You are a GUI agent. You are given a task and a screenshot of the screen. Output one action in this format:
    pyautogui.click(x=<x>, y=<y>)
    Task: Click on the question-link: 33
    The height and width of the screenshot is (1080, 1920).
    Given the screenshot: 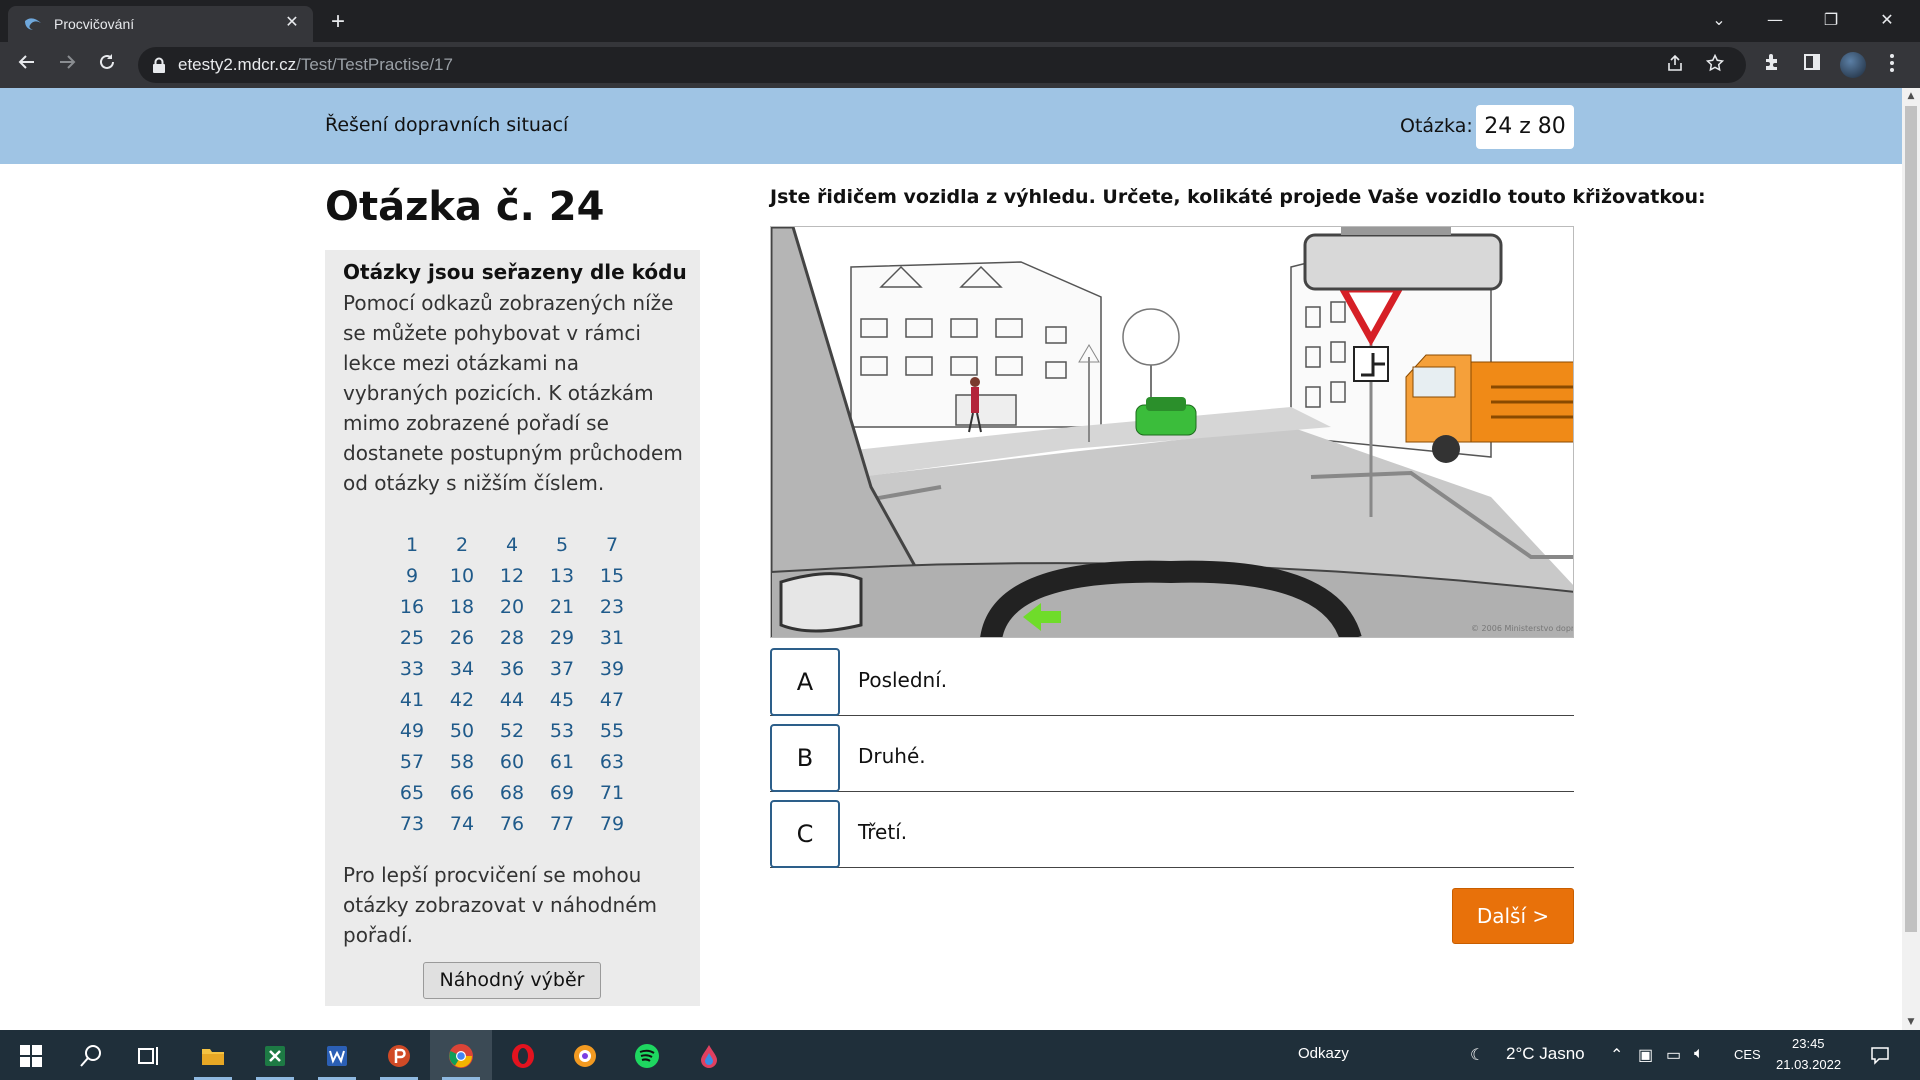 What is the action you would take?
    pyautogui.click(x=412, y=669)
    